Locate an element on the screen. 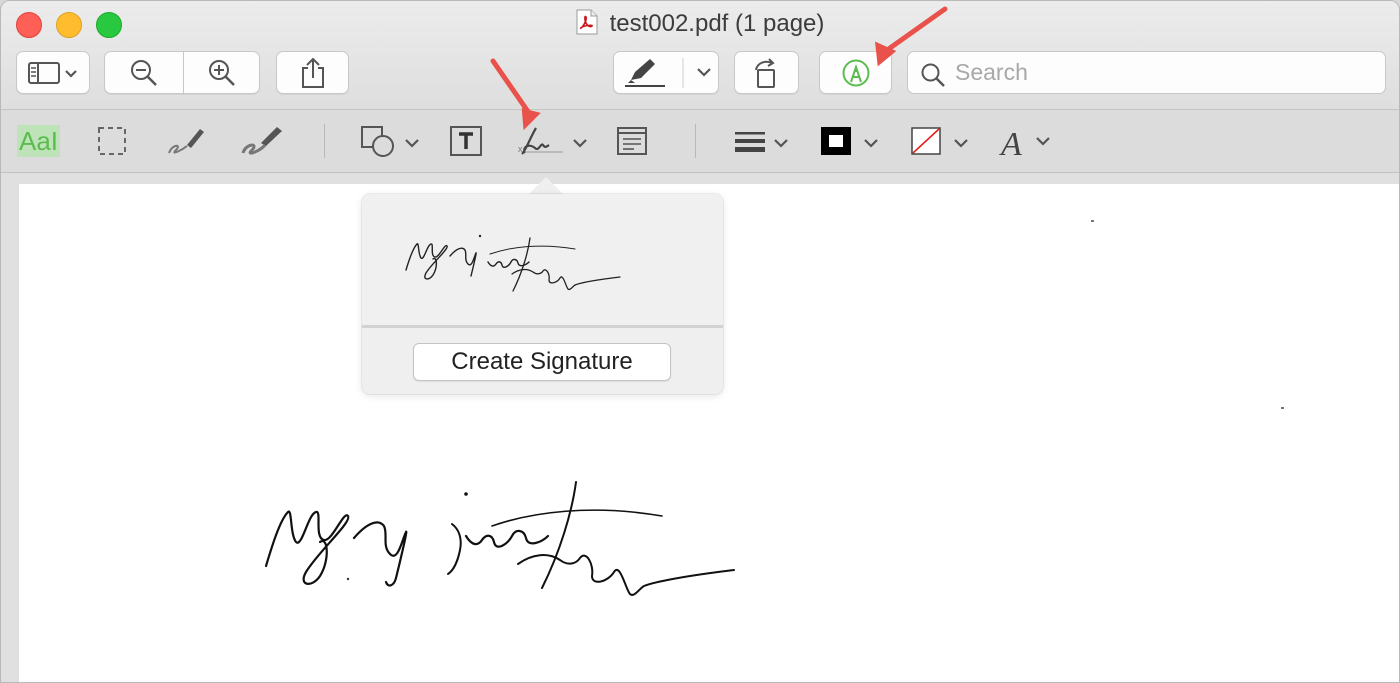 This screenshot has width=1400, height=683. sketch-icon is located at coordinates (186, 141).